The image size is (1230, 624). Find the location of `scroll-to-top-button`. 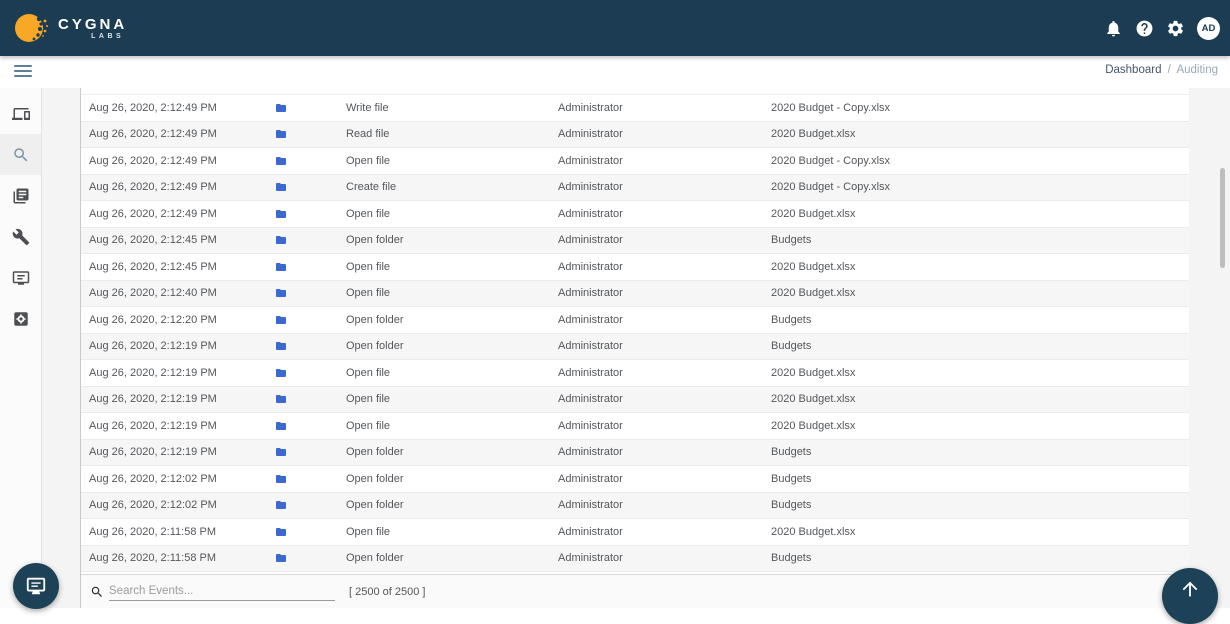

scroll-to-top-button is located at coordinates (1190, 596).